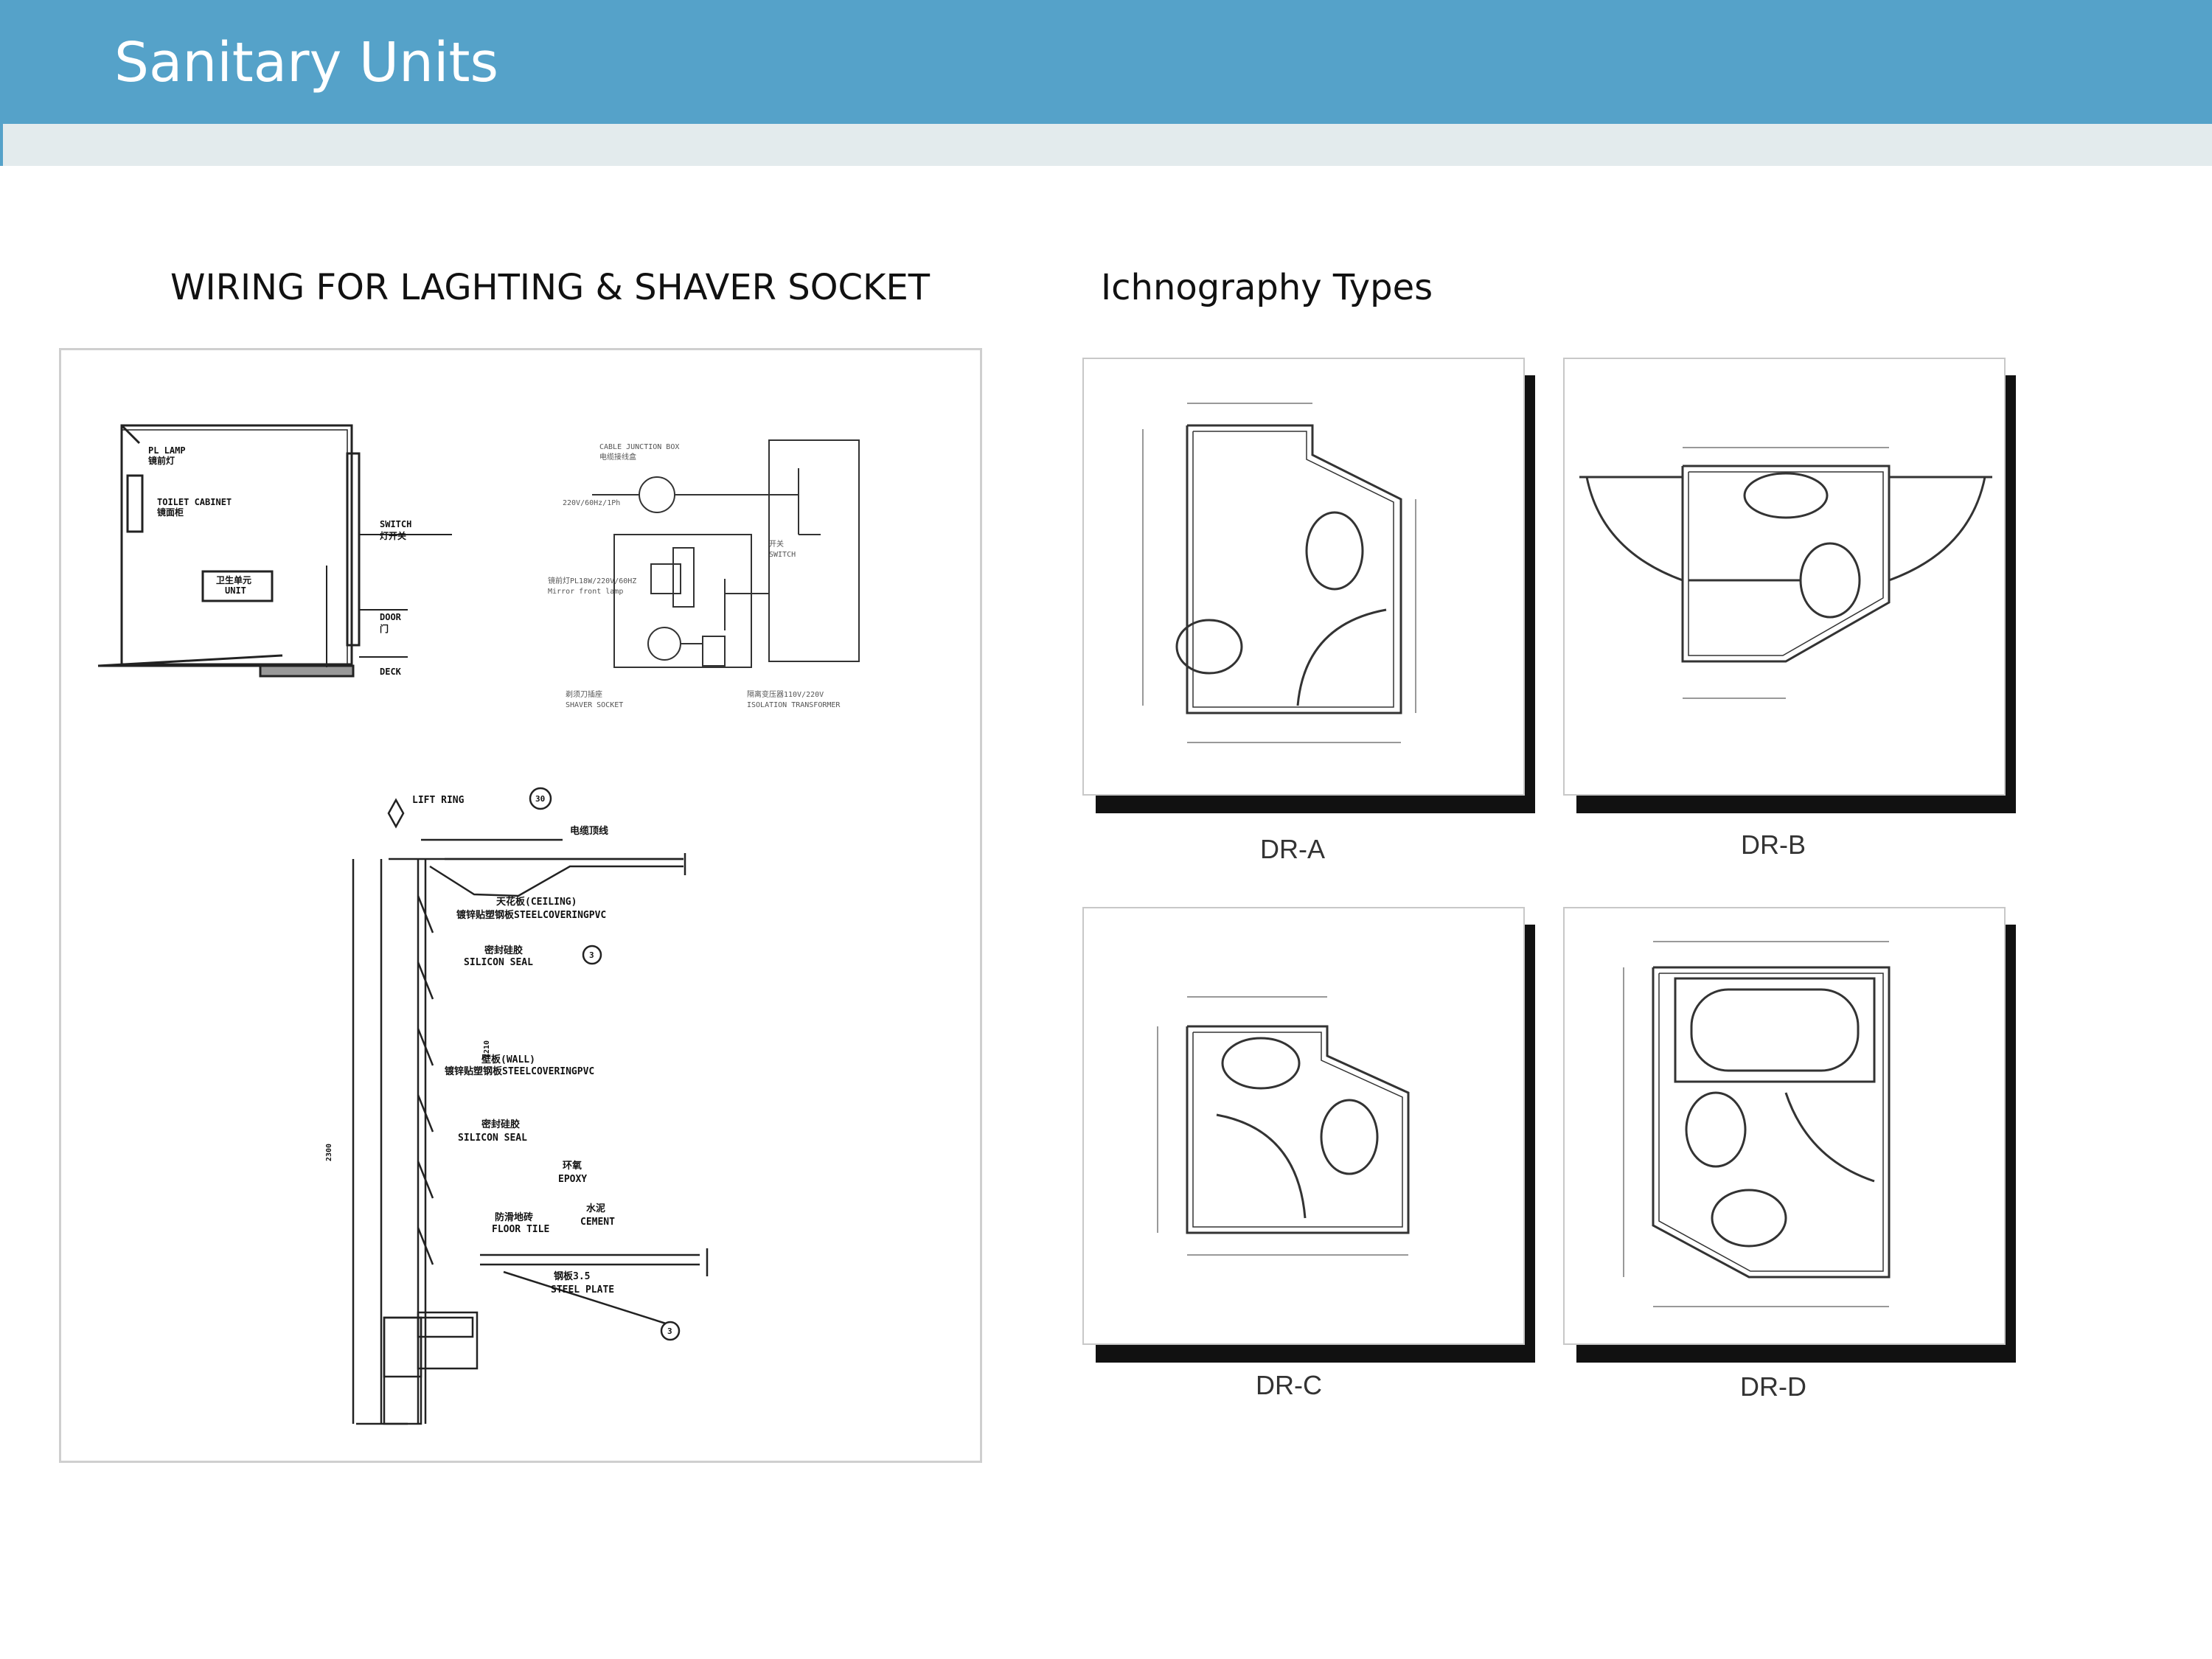 The width and height of the screenshot is (2212, 1659). I want to click on plan-dr-b: DR-B, so click(1791, 609).